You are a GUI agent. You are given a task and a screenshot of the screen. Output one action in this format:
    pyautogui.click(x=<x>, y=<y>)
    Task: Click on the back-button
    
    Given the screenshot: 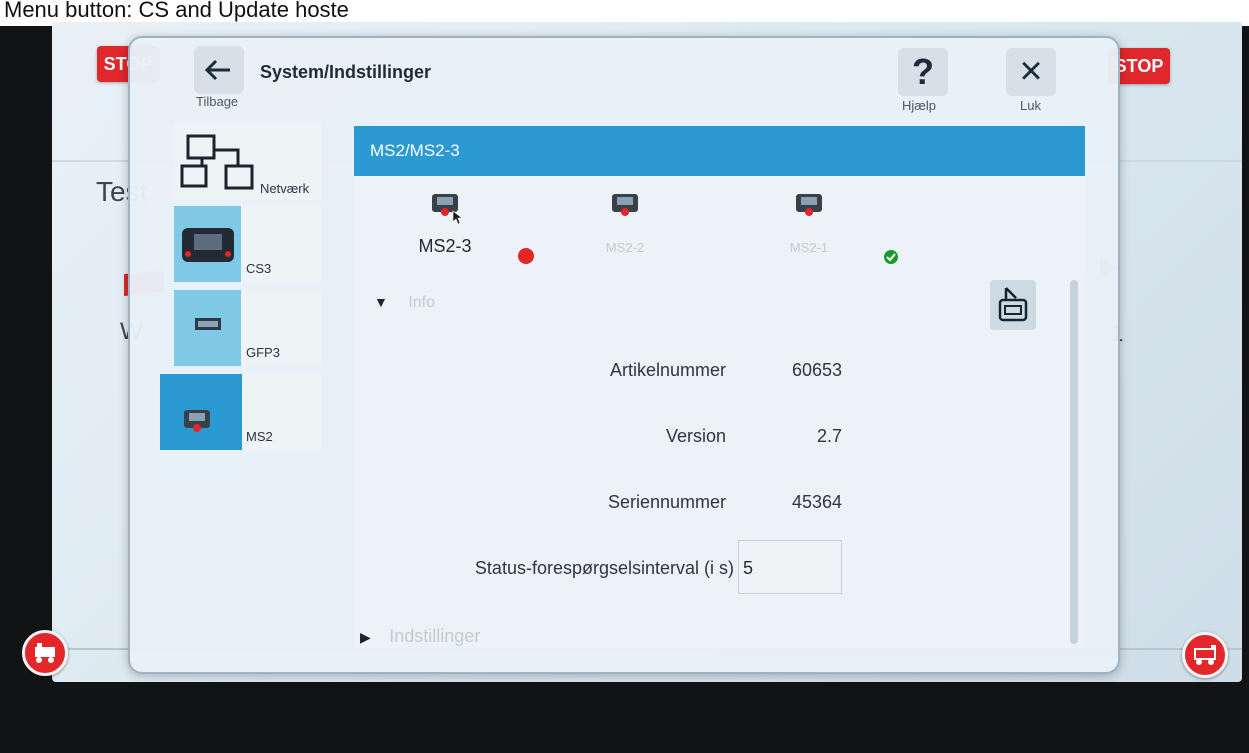 What is the action you would take?
    pyautogui.click(x=219, y=70)
    